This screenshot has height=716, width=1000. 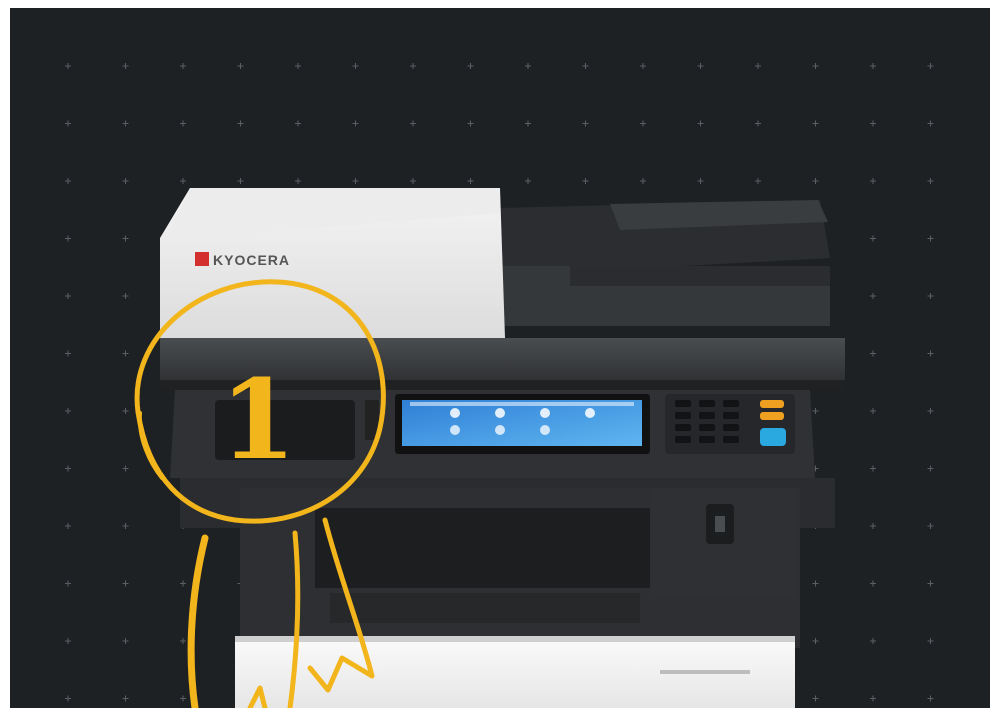 What do you see at coordinates (202, 259) in the screenshot?
I see `kyocera-logo-mark` at bounding box center [202, 259].